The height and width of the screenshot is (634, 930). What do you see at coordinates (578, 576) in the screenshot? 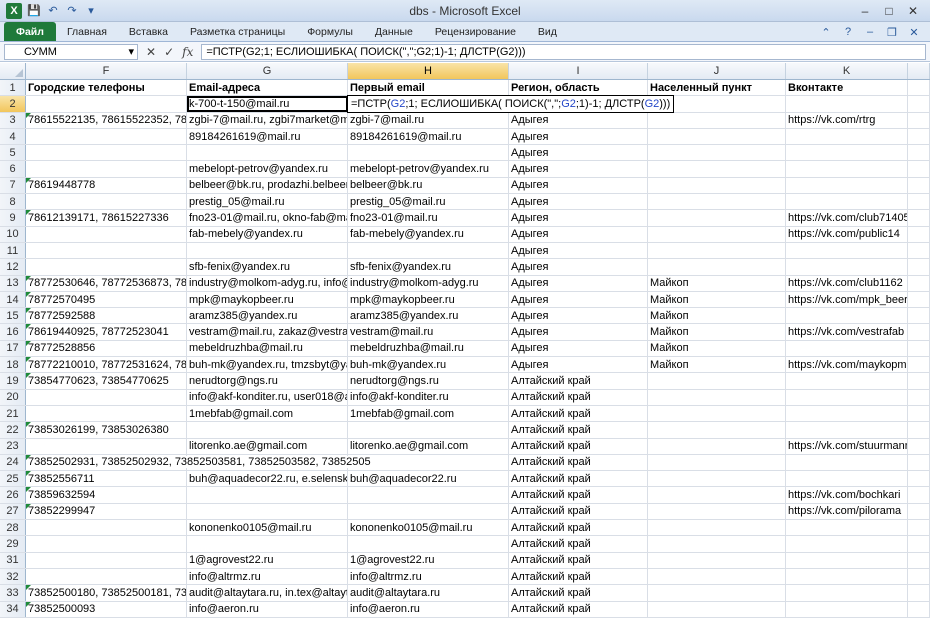
I see `cell-i32: Алтайский край` at bounding box center [578, 576].